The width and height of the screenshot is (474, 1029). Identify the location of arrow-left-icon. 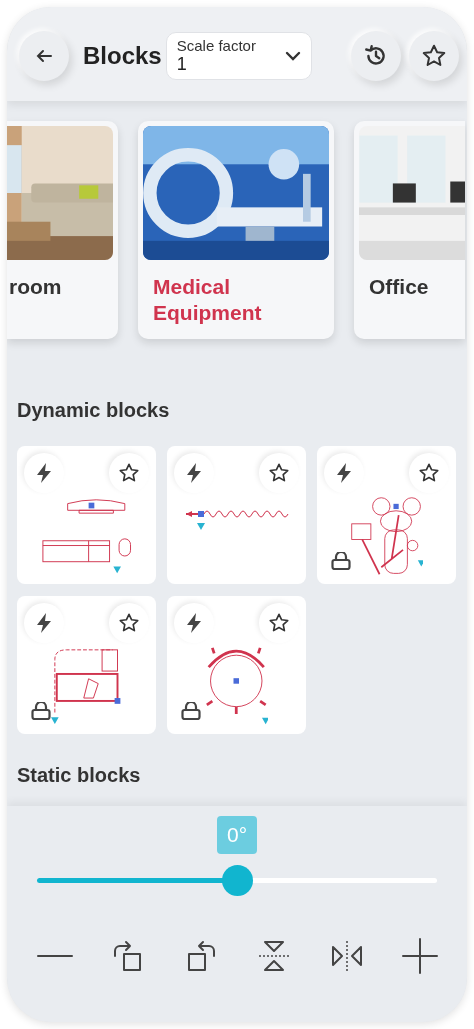
(44, 56).